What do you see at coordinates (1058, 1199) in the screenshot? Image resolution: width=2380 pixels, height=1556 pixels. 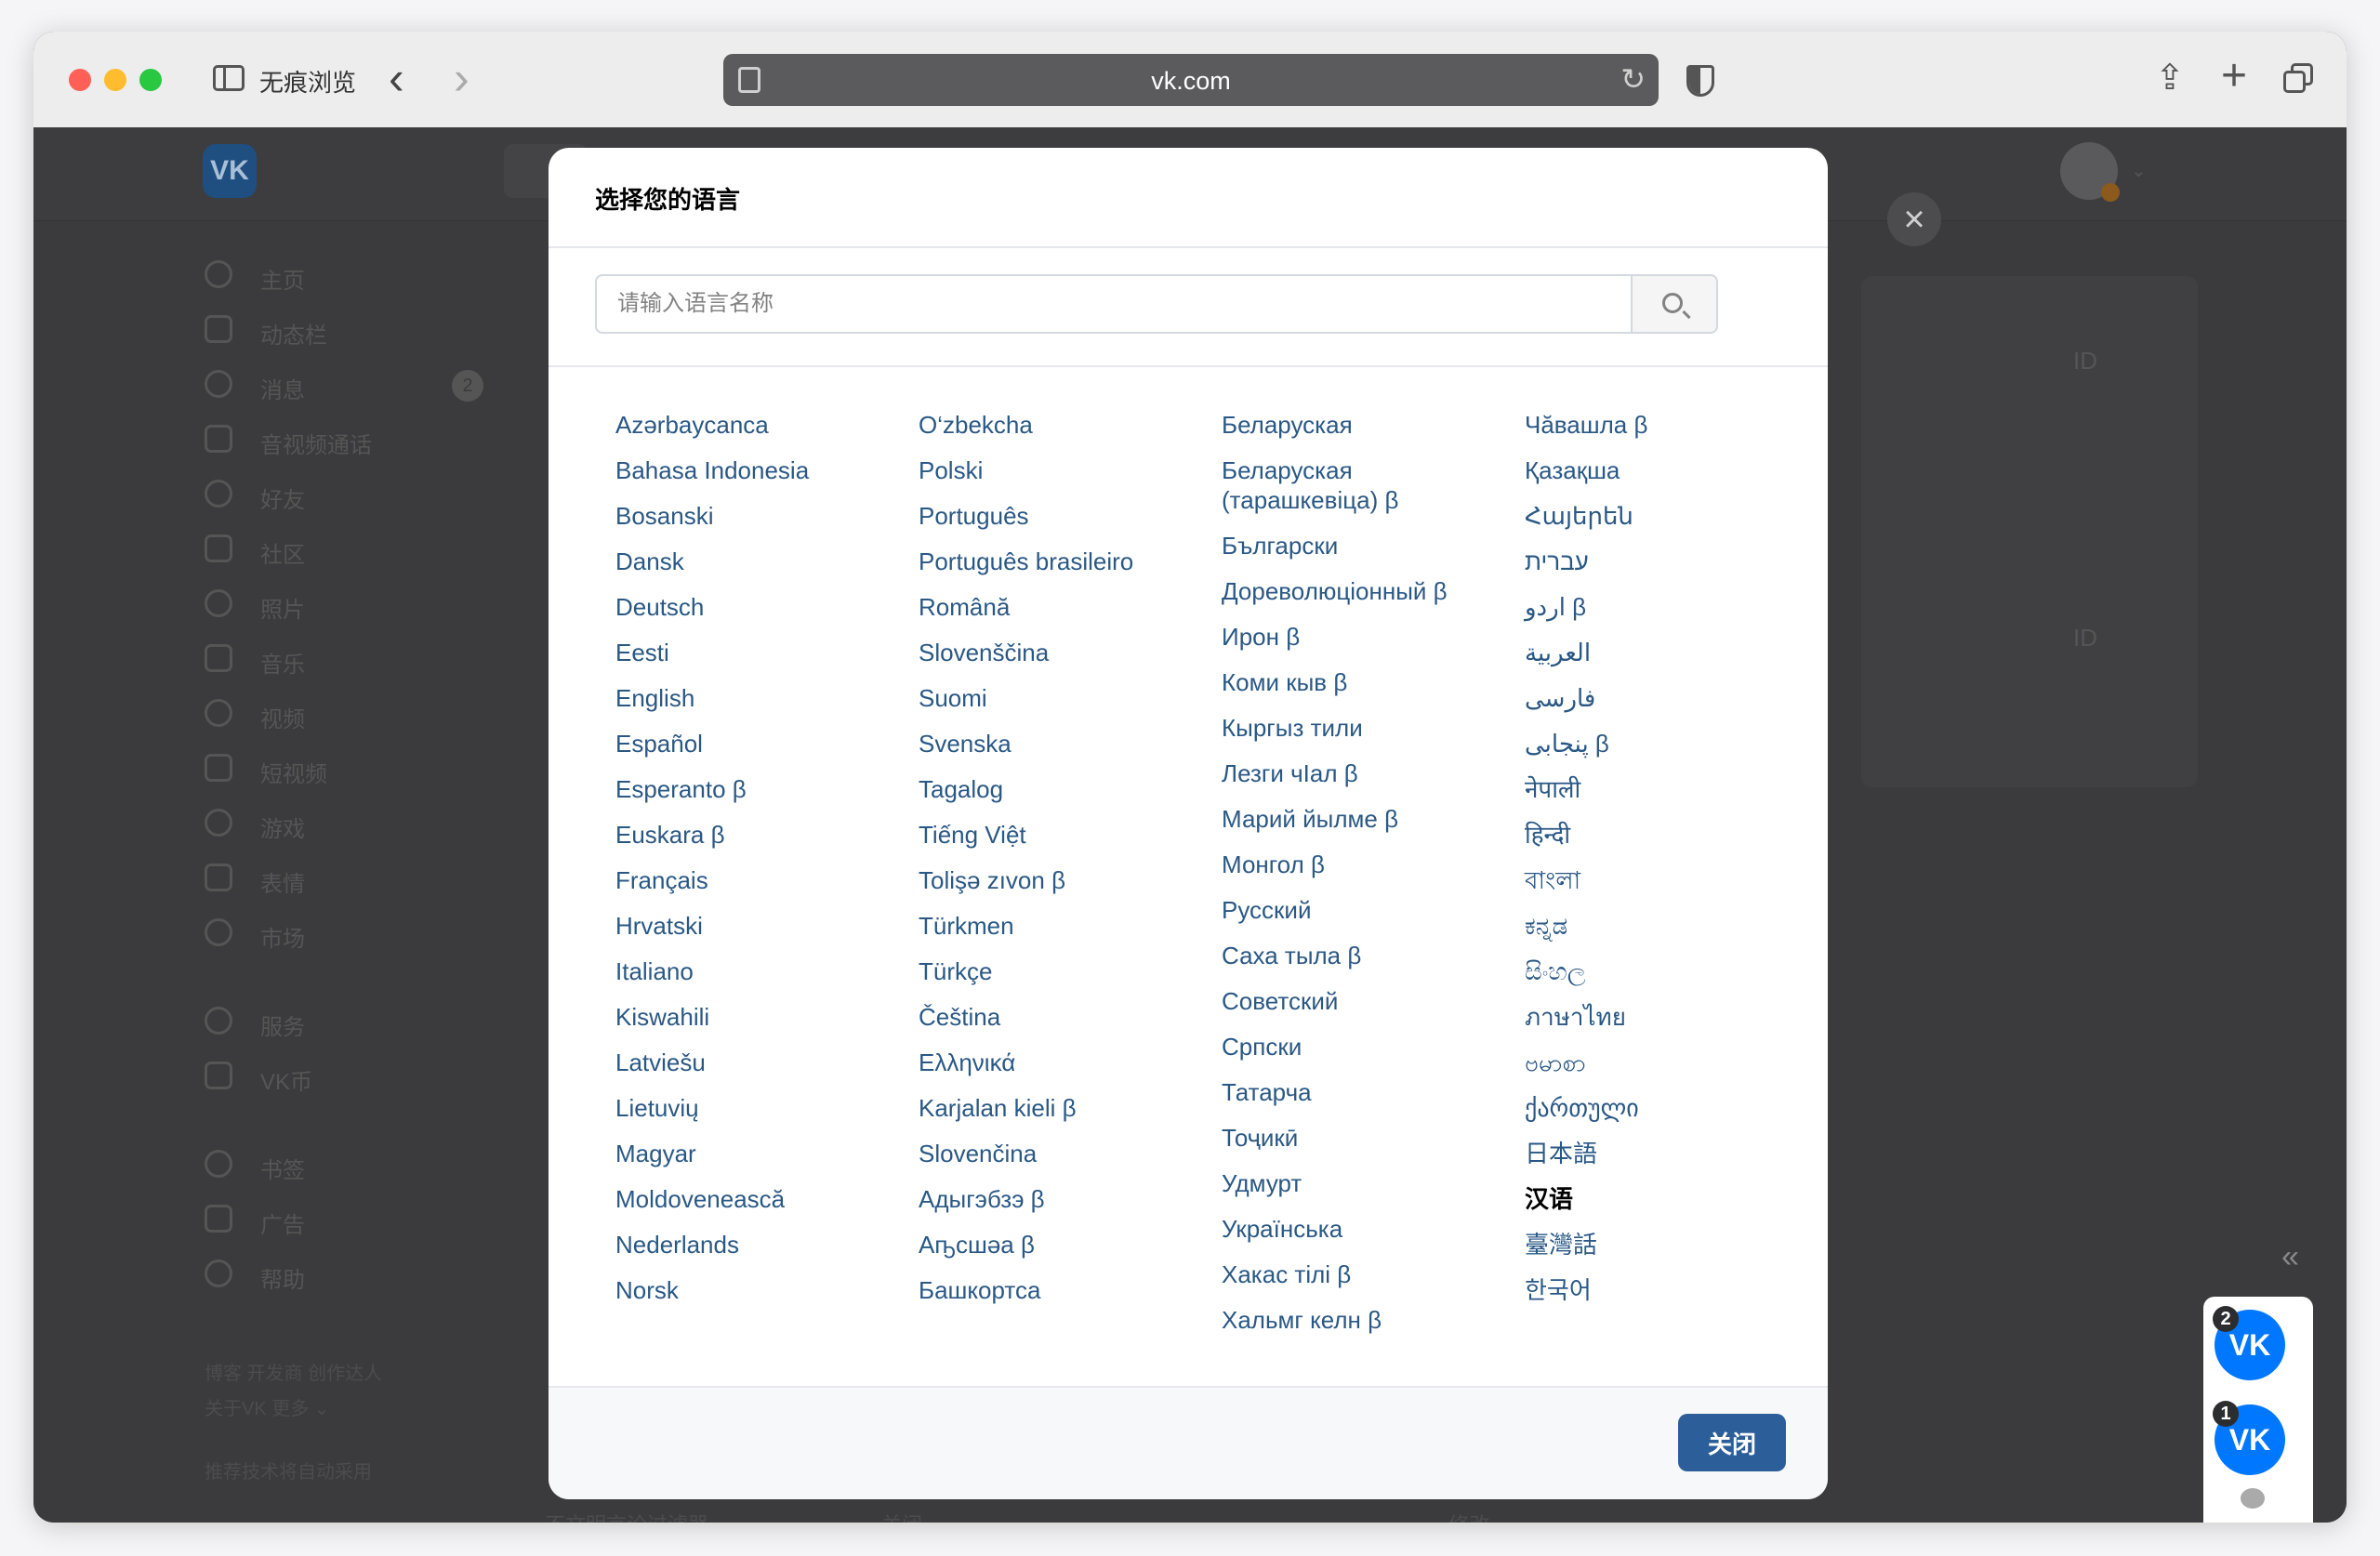 I see `language-option: Адыгэбзэ β` at bounding box center [1058, 1199].